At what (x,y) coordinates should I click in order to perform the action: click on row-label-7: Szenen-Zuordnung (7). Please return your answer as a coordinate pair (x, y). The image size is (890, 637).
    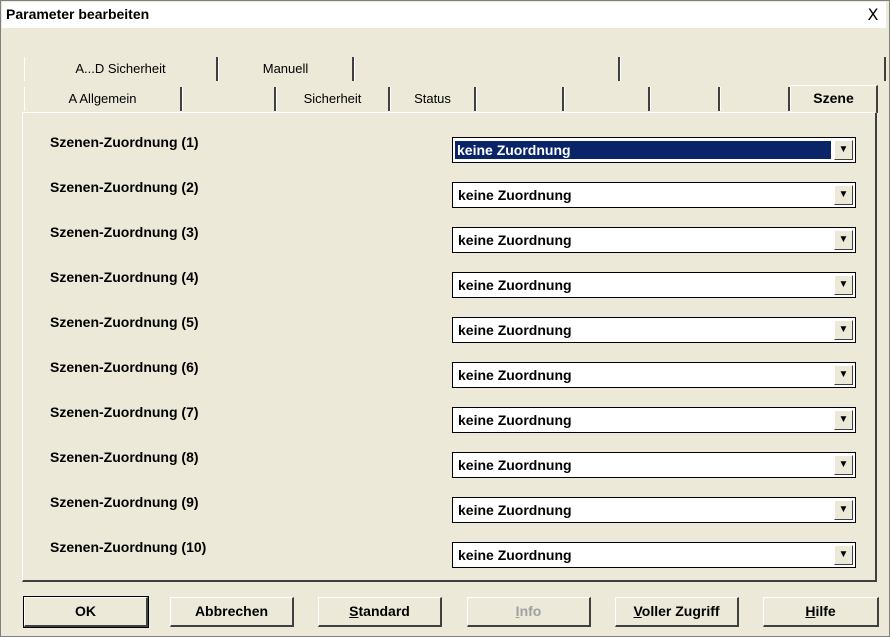
    Looking at the image, I should click on (124, 412).